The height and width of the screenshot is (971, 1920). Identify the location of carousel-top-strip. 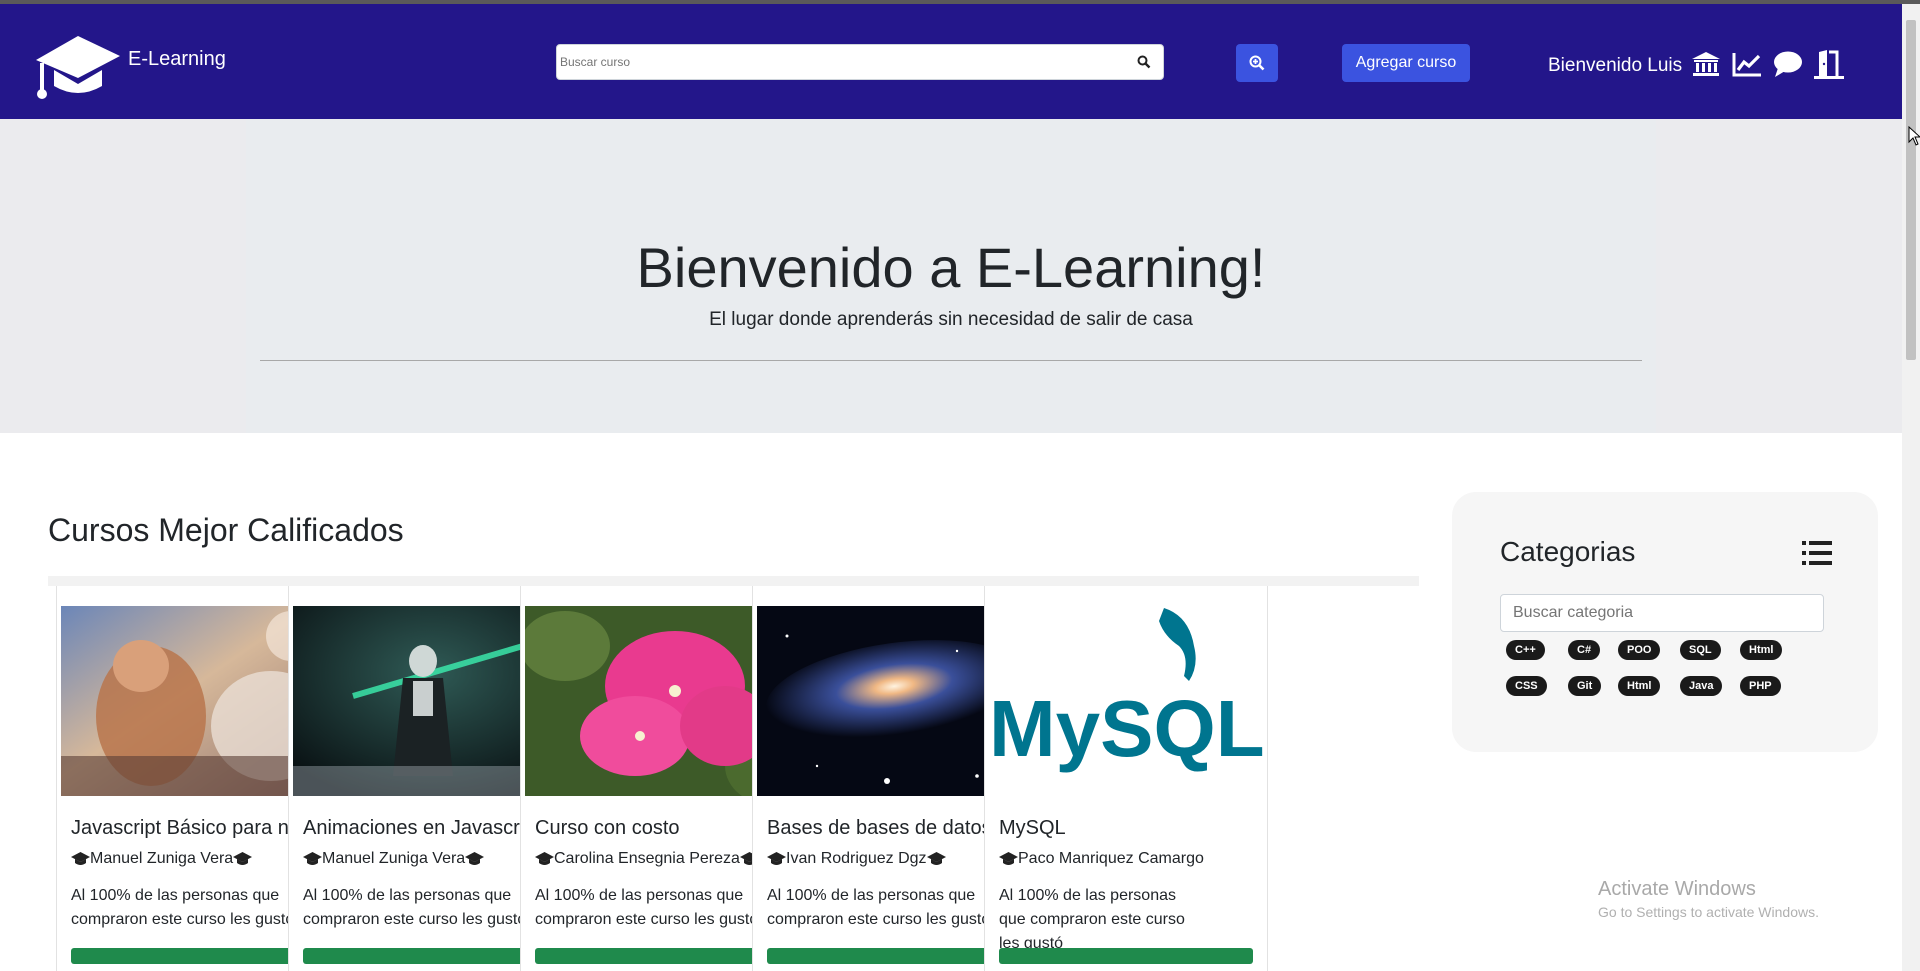
(733, 581).